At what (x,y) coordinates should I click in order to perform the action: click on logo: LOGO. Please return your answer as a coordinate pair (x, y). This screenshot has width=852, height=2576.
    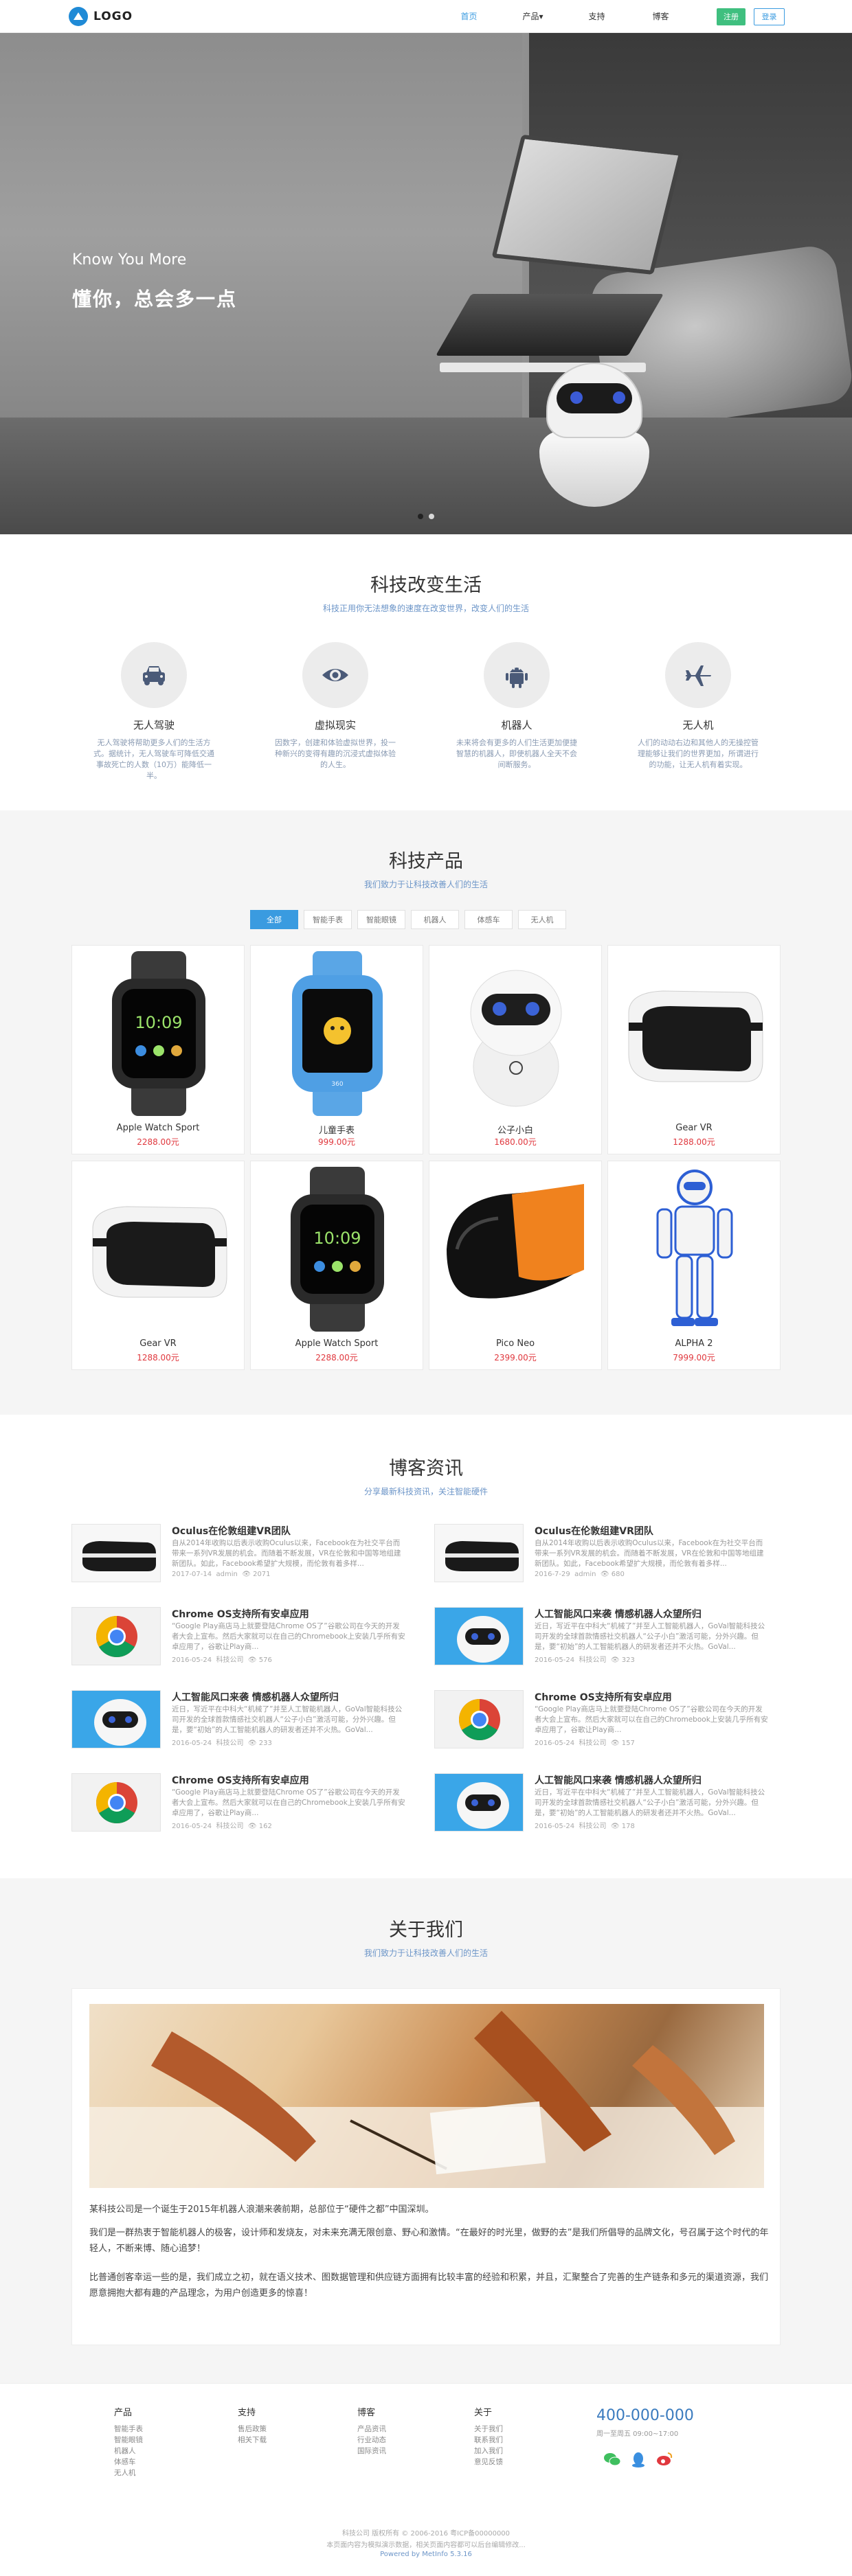
    Looking at the image, I should click on (101, 16).